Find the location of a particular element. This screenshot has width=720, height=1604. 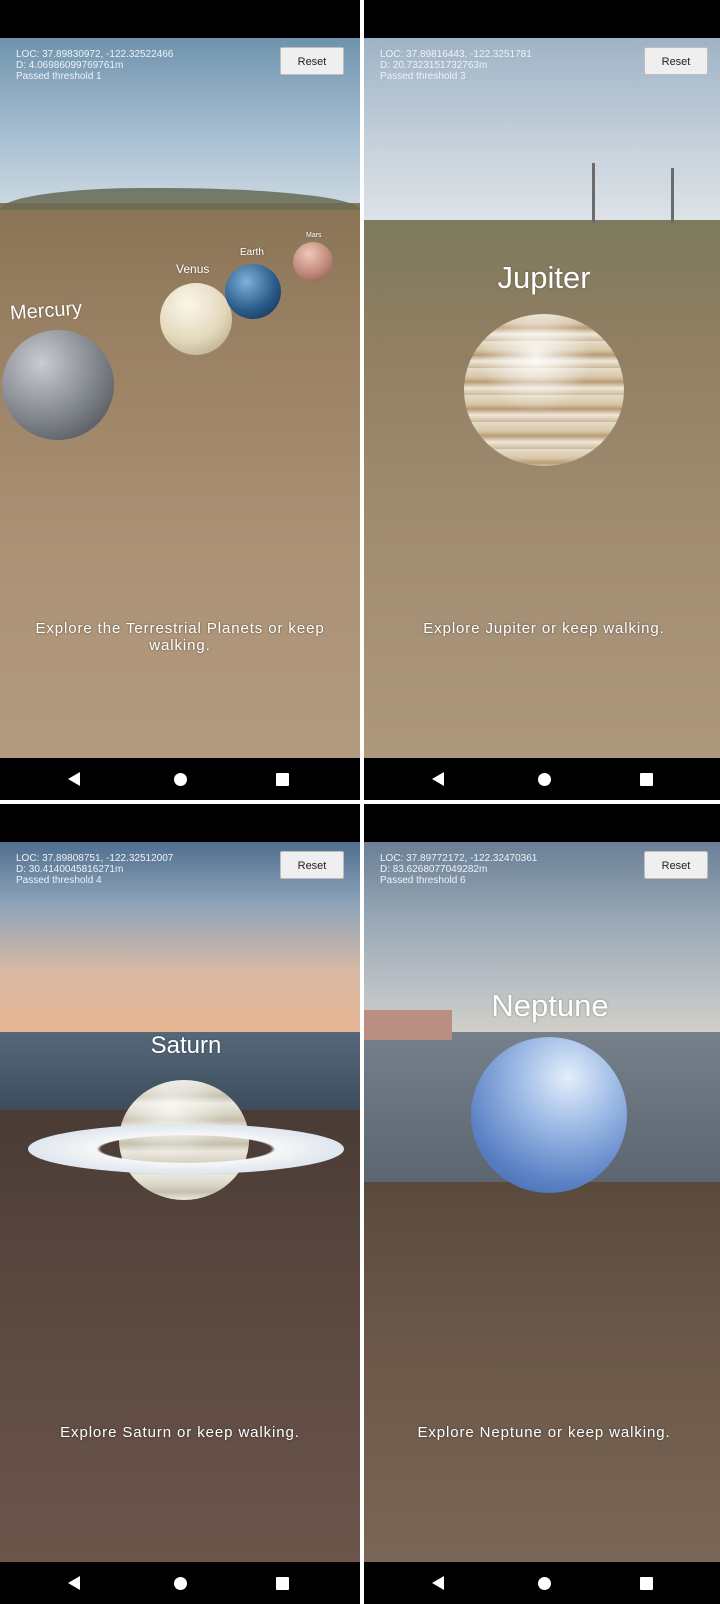

location-text: LOC: 37.89830972, -122.32522466 is located at coordinates (95, 54).